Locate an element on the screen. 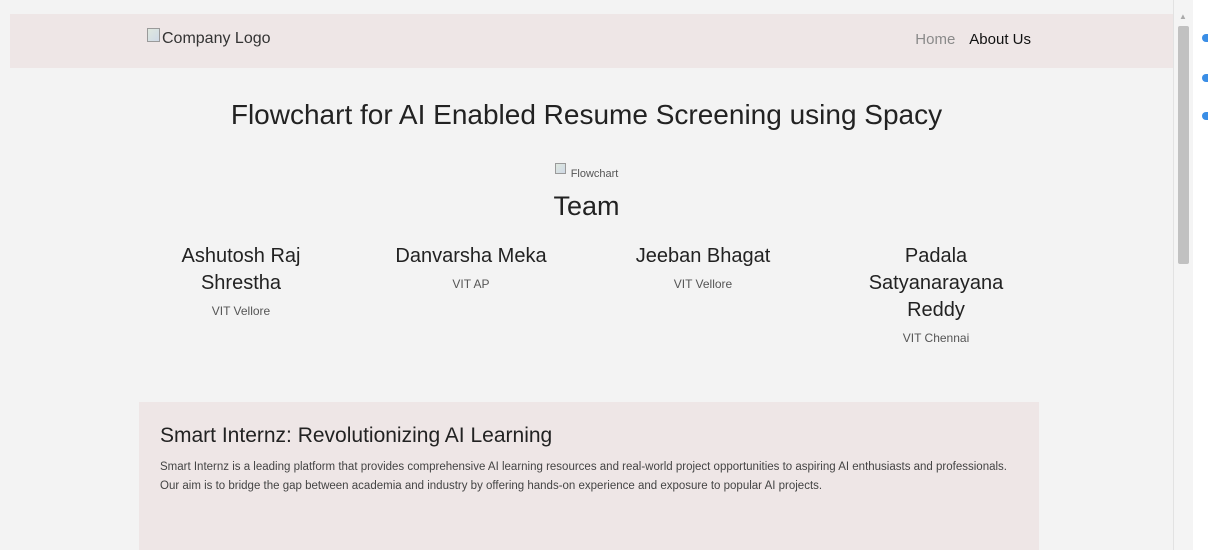  side-panel is located at coordinates (1201, 275).